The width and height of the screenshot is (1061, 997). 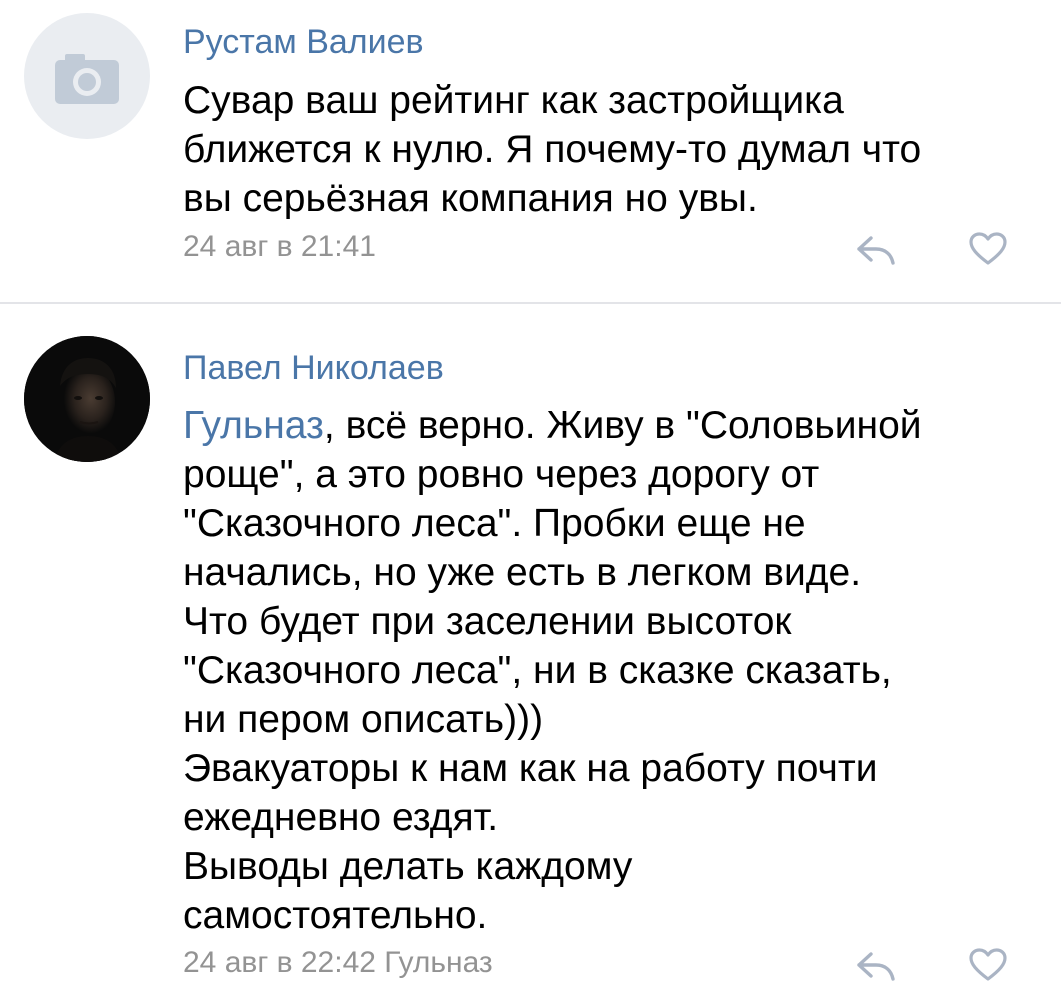 I want to click on mention-link: Гульназ, so click(x=253, y=425).